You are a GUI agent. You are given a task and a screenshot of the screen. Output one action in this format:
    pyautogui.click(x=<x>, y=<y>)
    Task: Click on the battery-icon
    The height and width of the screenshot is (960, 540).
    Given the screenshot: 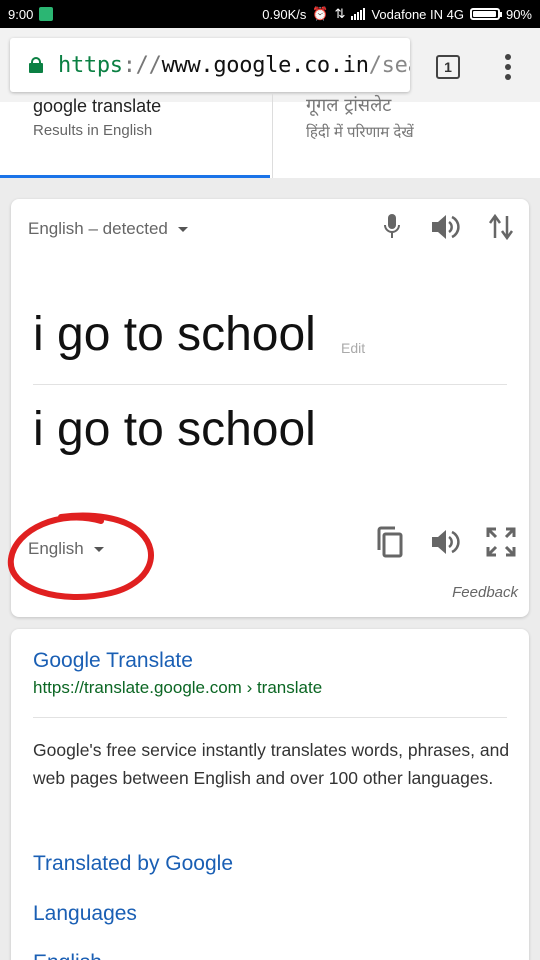 What is the action you would take?
    pyautogui.click(x=485, y=14)
    